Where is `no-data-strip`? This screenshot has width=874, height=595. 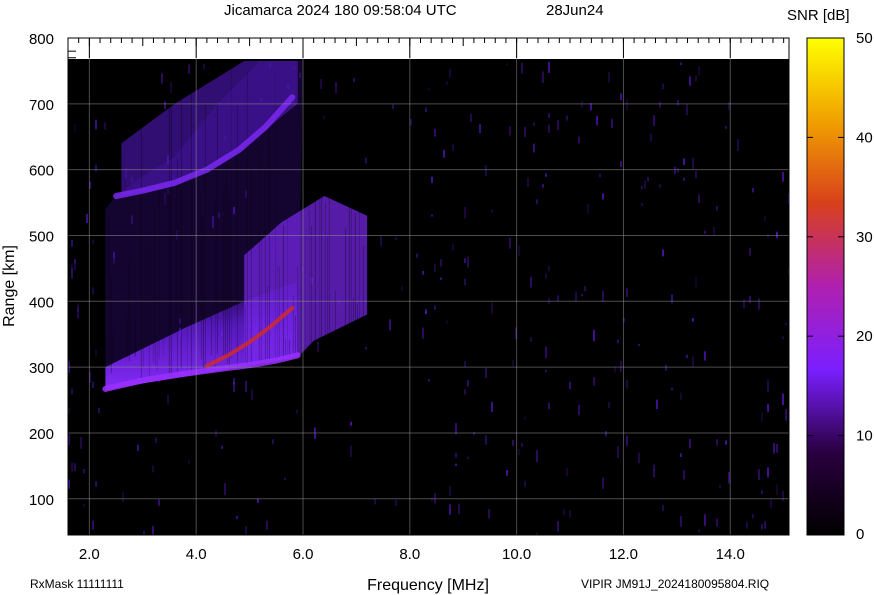 no-data-strip is located at coordinates (428, 48).